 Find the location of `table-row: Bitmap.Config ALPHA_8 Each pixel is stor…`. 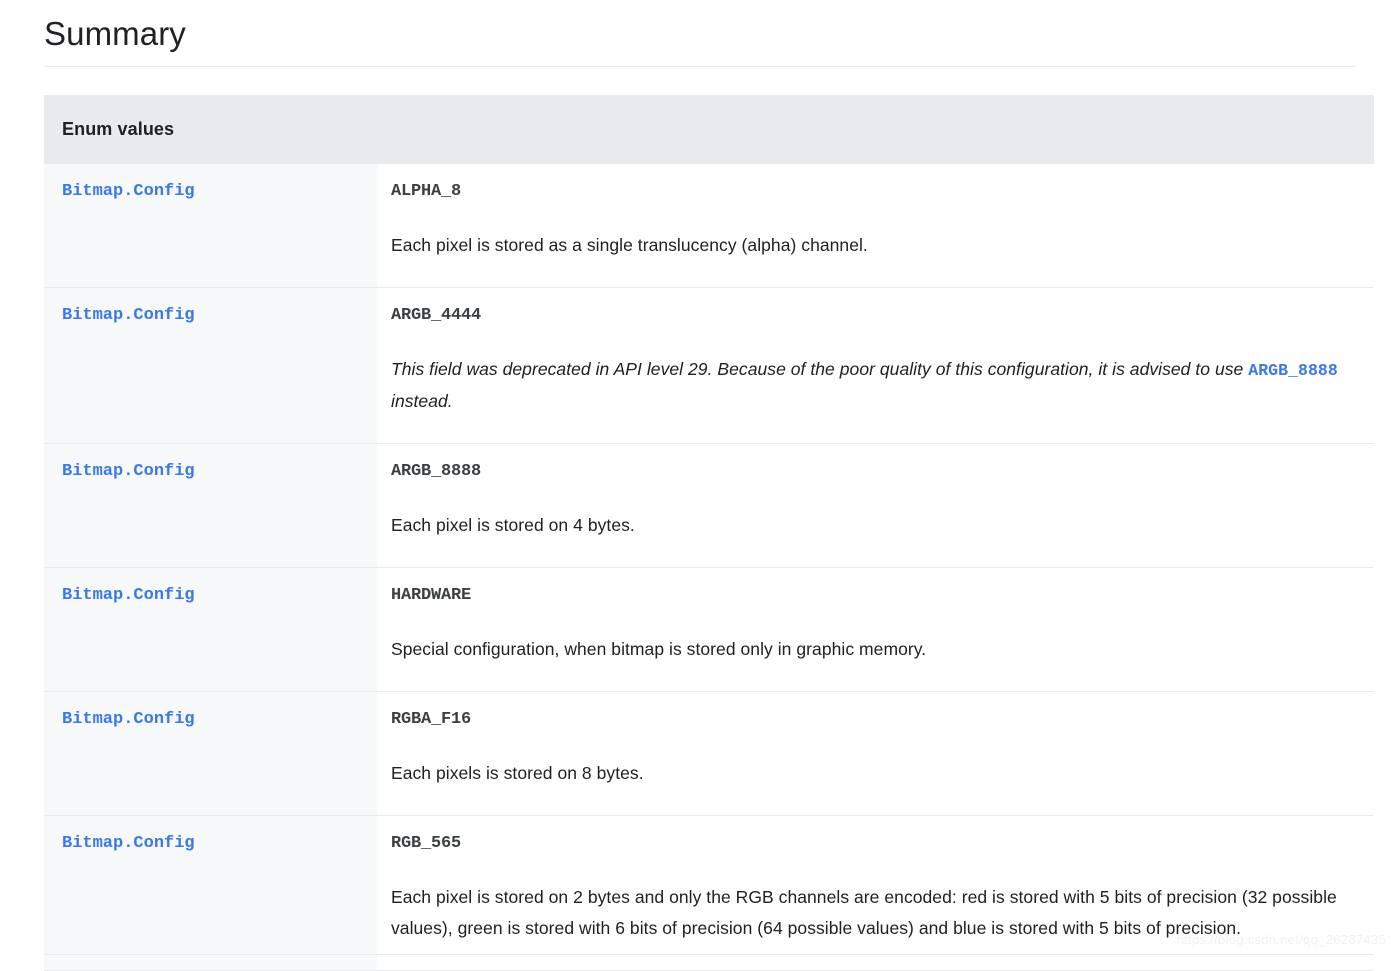

table-row: Bitmap.Config ALPHA_8 Each pixel is stor… is located at coordinates (709, 226).